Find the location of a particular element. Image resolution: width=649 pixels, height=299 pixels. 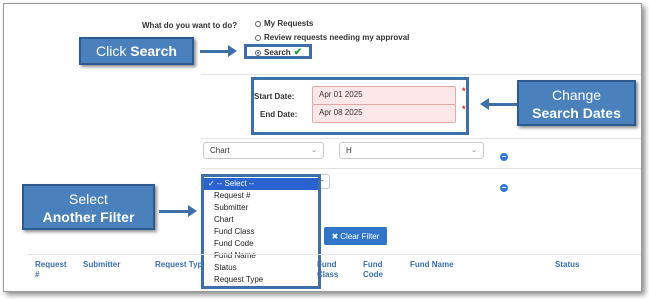

start-date-input: Apr 01 2025 is located at coordinates (384, 95).